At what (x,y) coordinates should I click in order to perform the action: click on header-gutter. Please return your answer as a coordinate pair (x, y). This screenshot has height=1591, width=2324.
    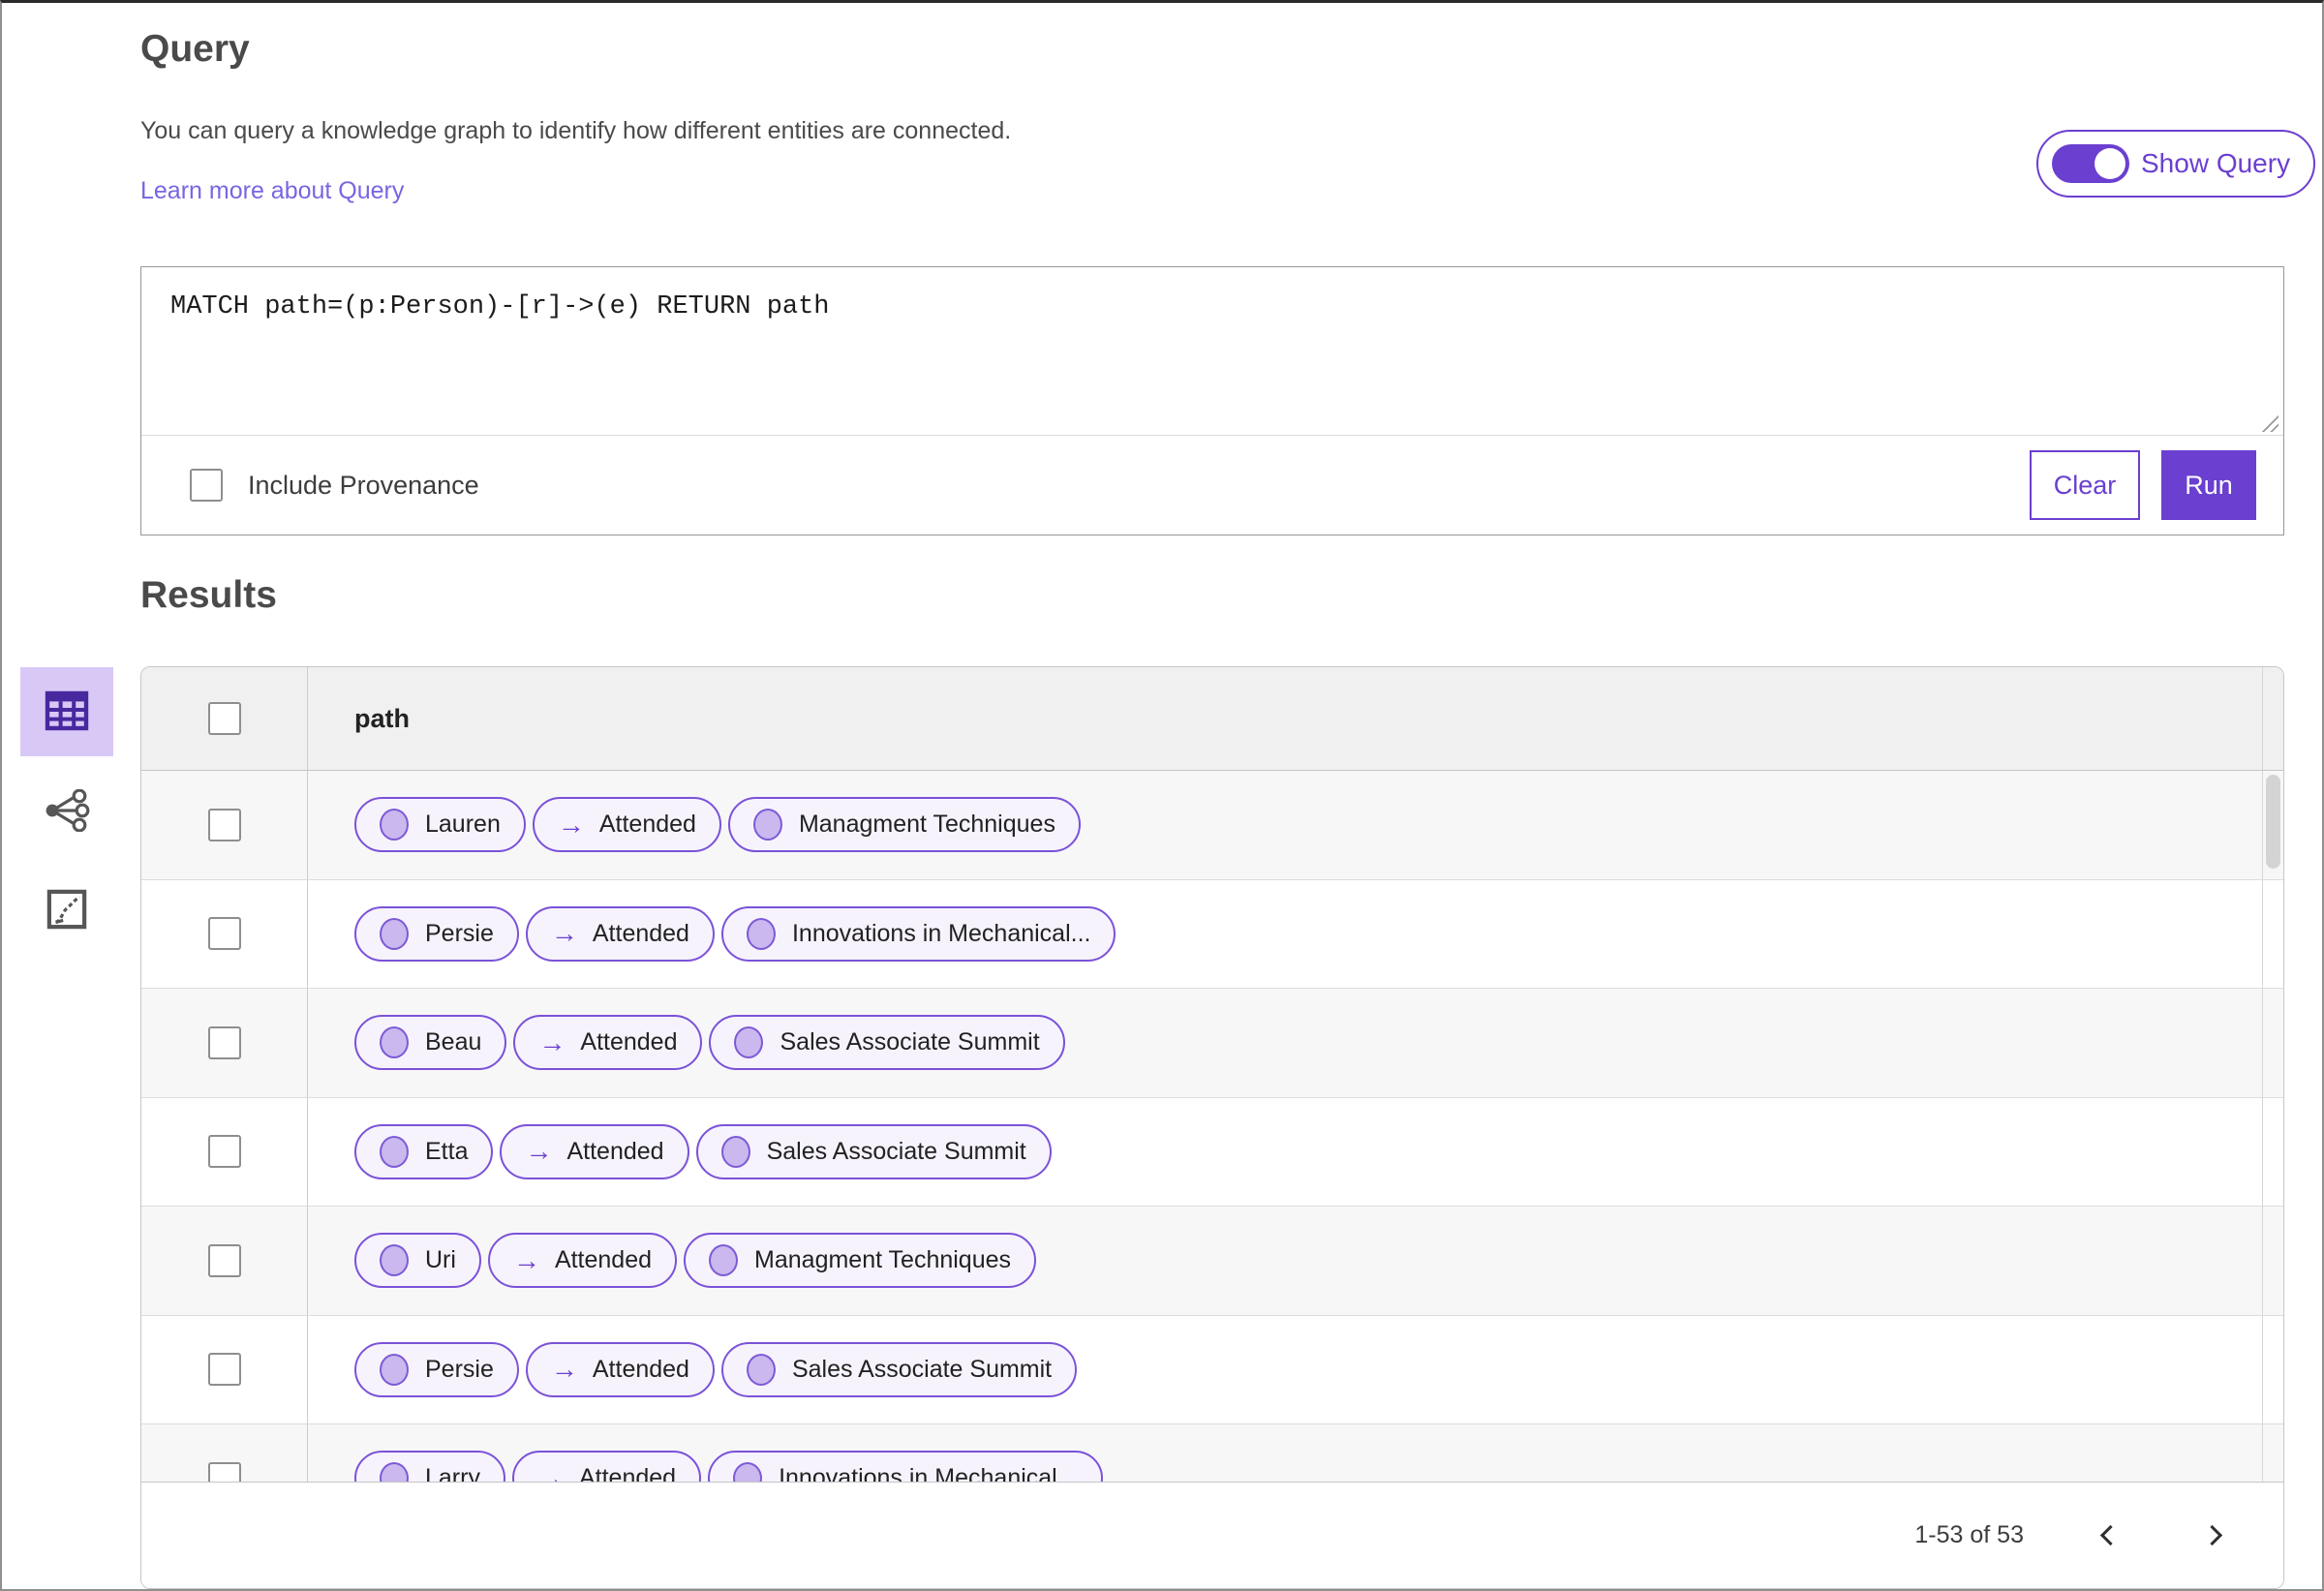
    Looking at the image, I should click on (2273, 718).